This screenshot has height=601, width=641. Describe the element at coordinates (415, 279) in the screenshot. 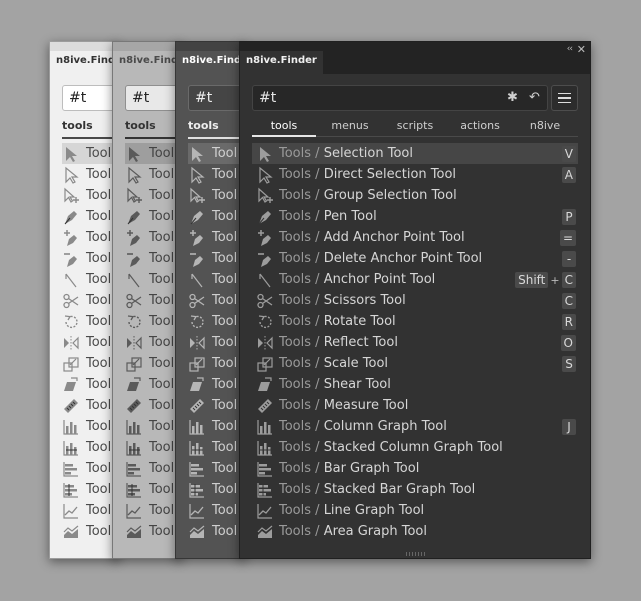

I see `result-row: Tools / Anchor Point Tool Shift + C` at that location.